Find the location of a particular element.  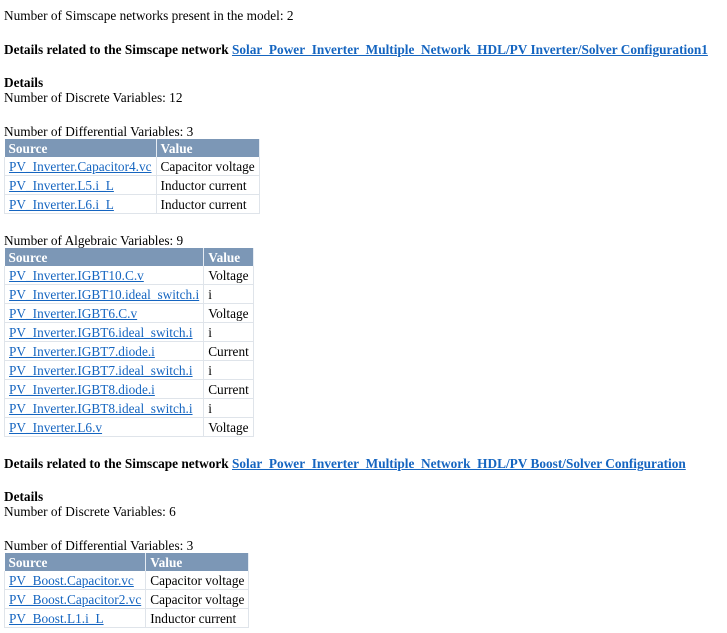

source-link: PV_Inverter.Capacitor4.vc is located at coordinates (80, 166).